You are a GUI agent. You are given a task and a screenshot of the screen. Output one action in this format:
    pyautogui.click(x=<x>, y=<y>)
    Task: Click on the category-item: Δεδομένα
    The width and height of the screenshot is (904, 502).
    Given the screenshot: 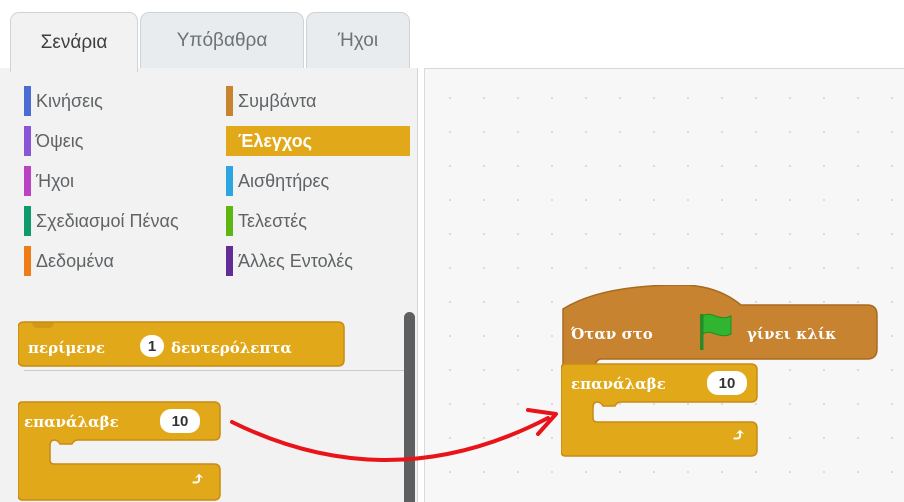 What is the action you would take?
    pyautogui.click(x=69, y=261)
    